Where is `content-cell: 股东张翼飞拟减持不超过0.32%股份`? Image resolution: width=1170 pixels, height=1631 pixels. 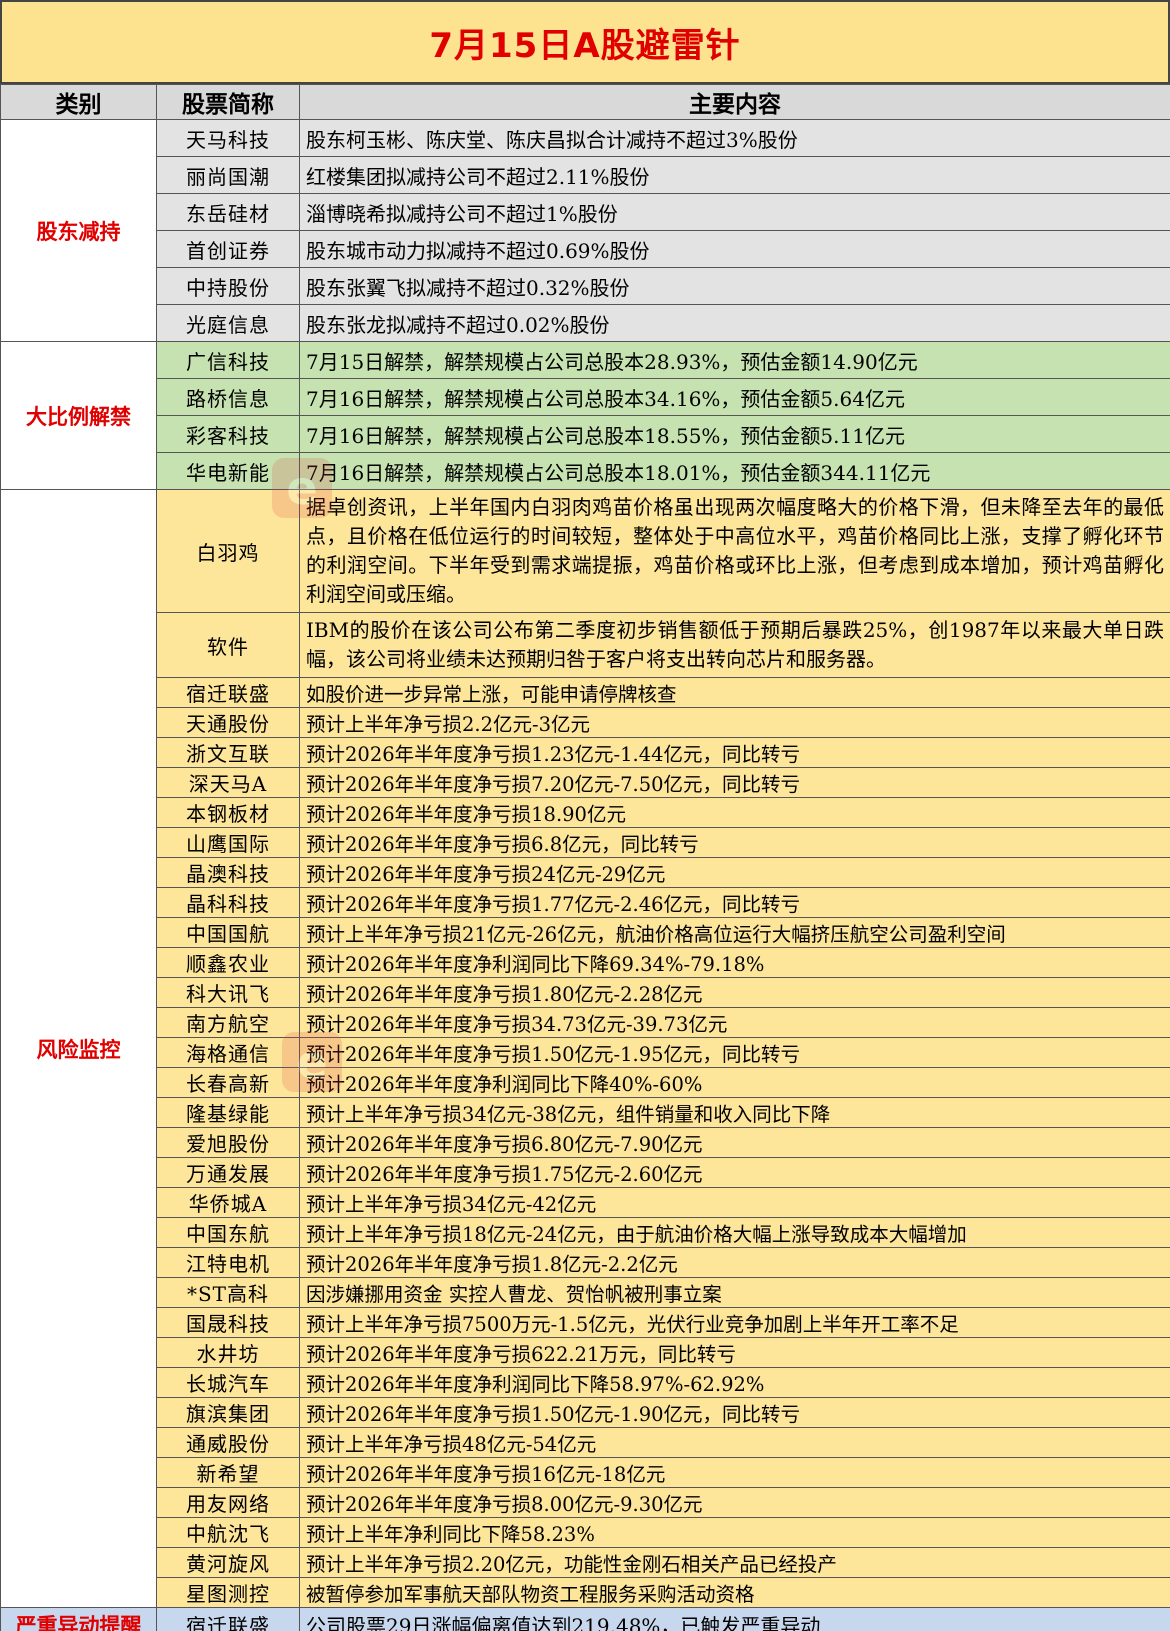 content-cell: 股东张翼飞拟减持不超过0.32%股份 is located at coordinates (734, 286).